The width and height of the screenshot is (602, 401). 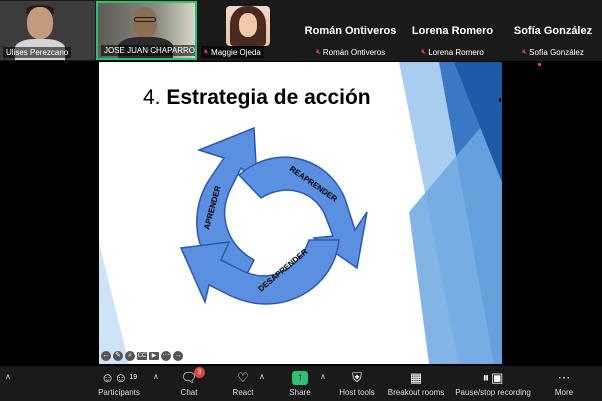 What do you see at coordinates (553, 52) in the screenshot?
I see `participant-name: 🔇︎ Sofía González` at bounding box center [553, 52].